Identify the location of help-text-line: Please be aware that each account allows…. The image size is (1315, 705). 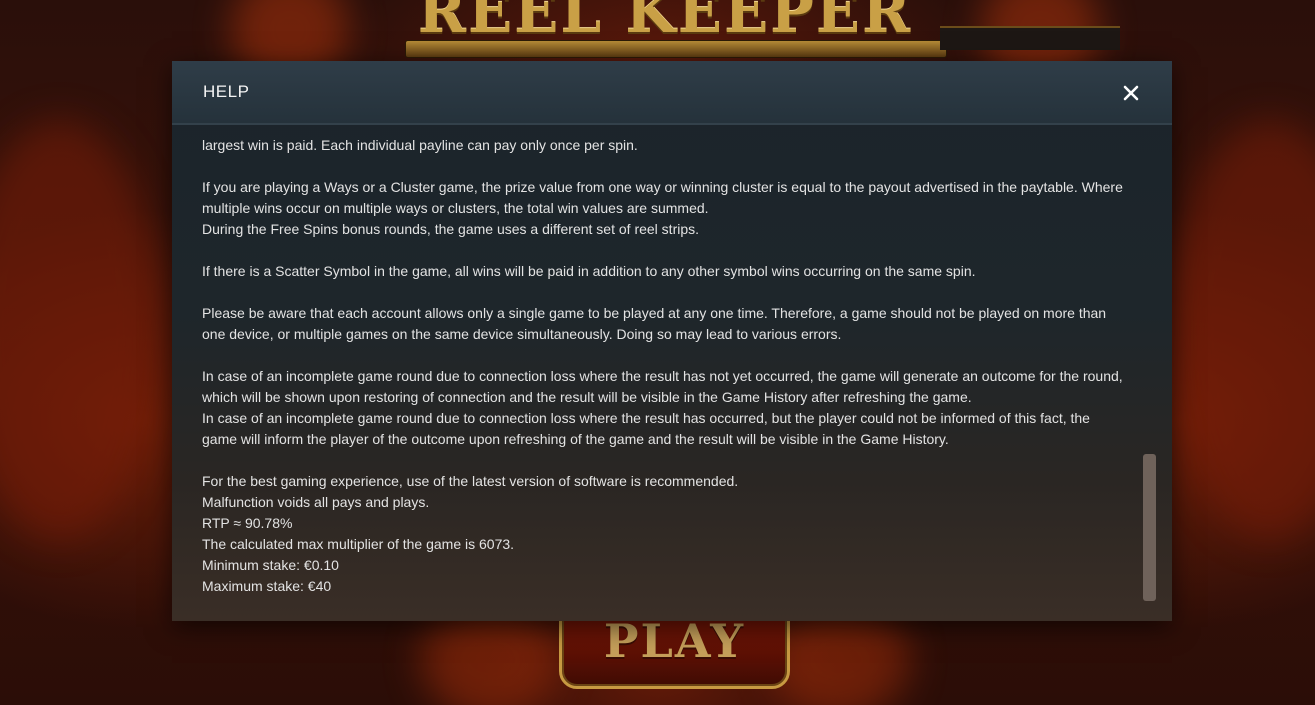
(654, 313).